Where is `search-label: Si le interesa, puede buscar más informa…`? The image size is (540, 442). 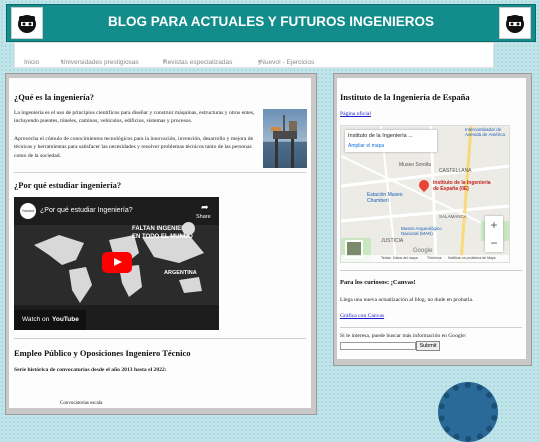
search-label: Si le interesa, puede buscar más informa… is located at coordinates (403, 336).